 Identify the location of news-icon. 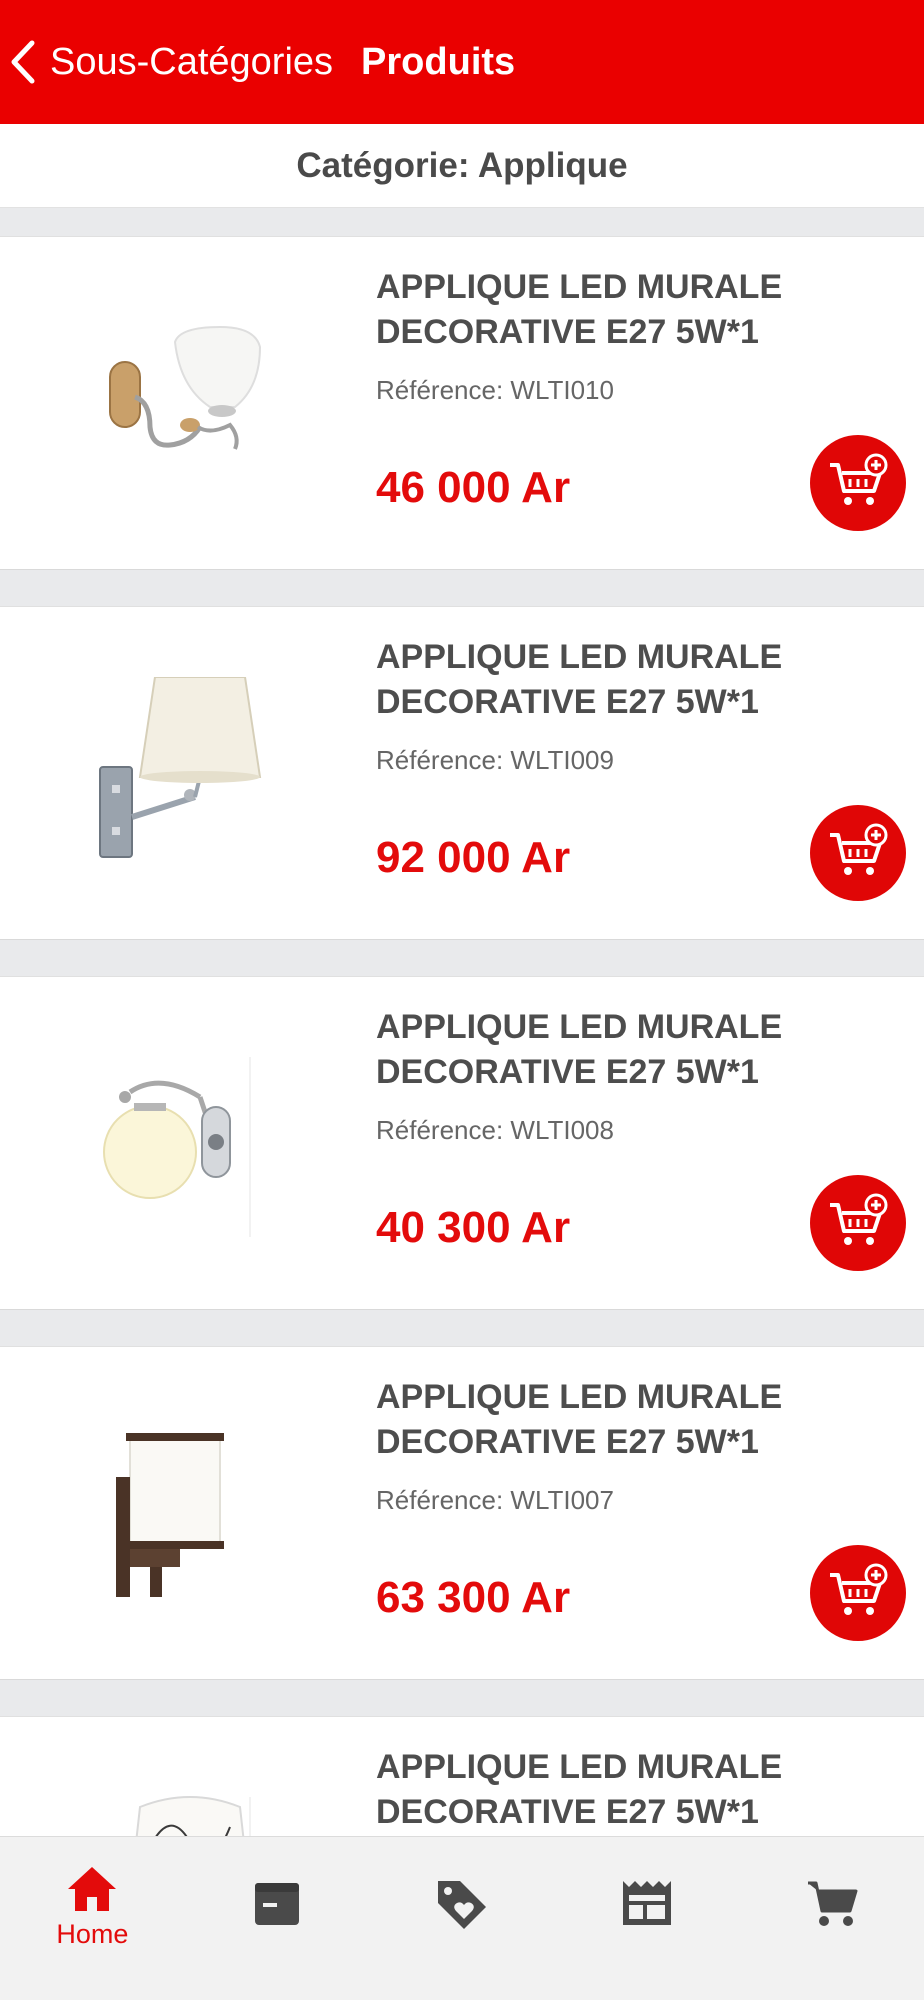
(646, 1903).